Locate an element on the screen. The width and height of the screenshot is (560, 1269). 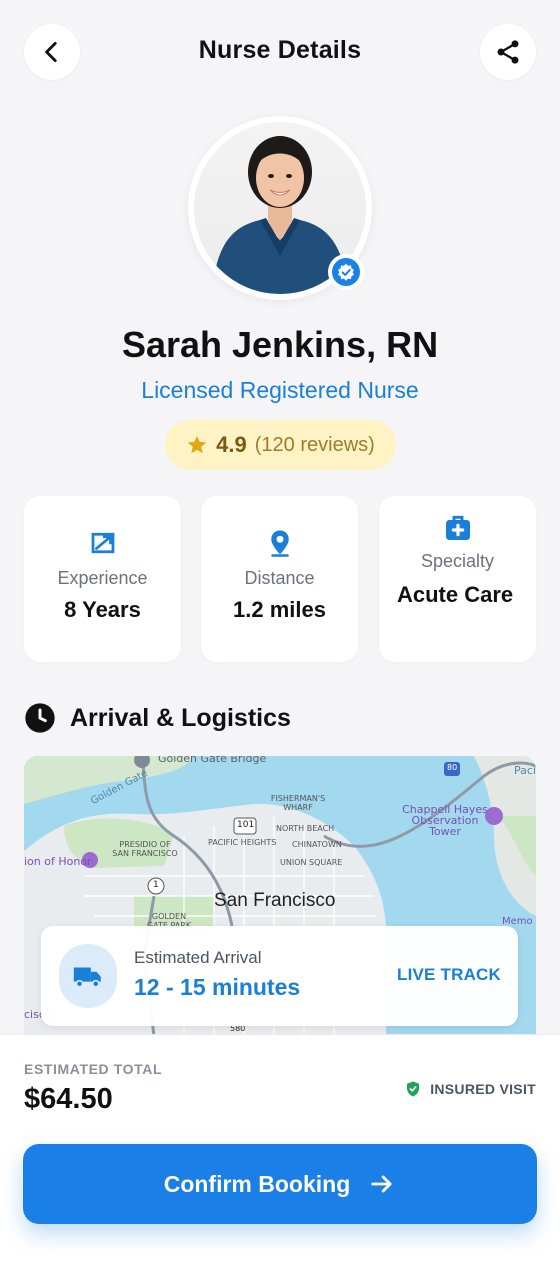
experience-card: Experience 8 Years is located at coordinates (102, 579).